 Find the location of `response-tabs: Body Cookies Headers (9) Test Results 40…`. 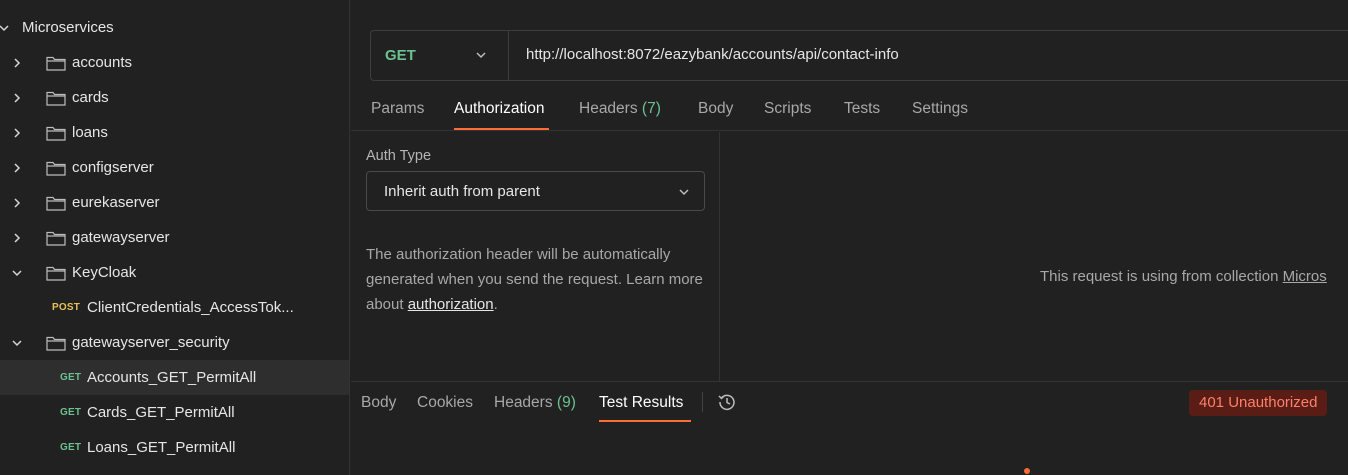

response-tabs: Body Cookies Headers (9) Test Results 40… is located at coordinates (849, 401).